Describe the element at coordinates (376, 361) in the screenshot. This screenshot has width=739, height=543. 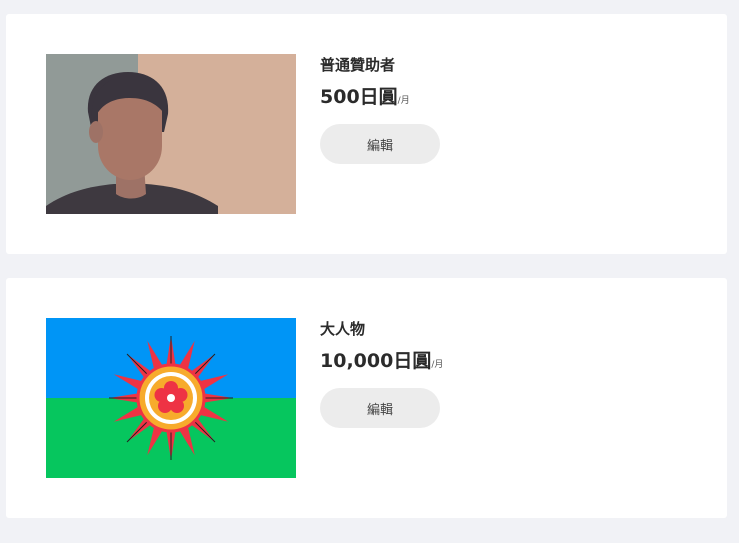
I see `tier-price: 10,000日圓` at that location.